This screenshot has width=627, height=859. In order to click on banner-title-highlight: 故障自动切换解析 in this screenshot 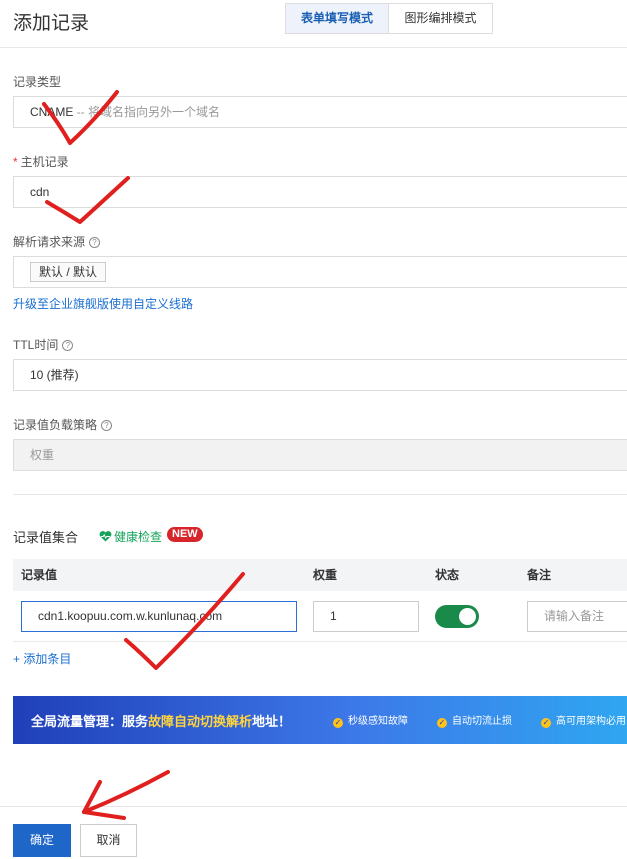, I will do `click(200, 721)`.